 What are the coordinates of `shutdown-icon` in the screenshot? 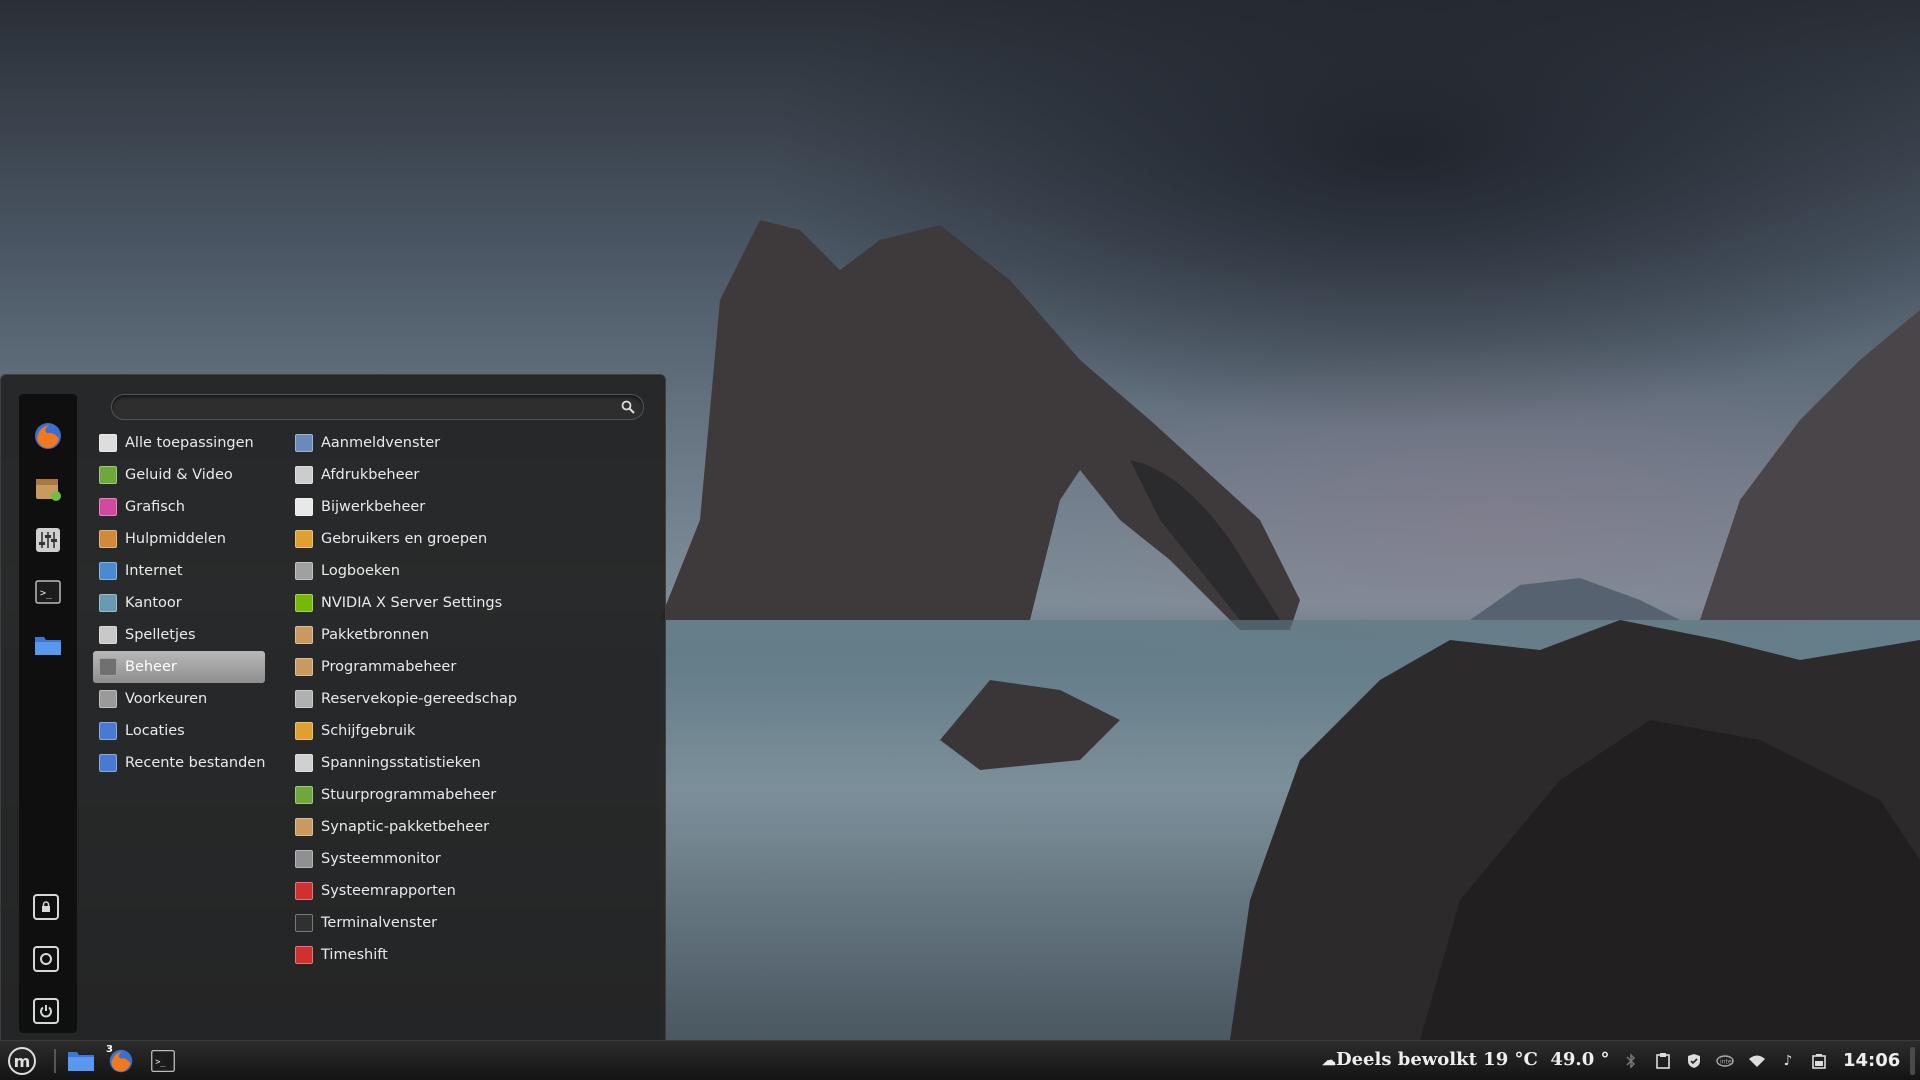 It's located at (46, 1011).